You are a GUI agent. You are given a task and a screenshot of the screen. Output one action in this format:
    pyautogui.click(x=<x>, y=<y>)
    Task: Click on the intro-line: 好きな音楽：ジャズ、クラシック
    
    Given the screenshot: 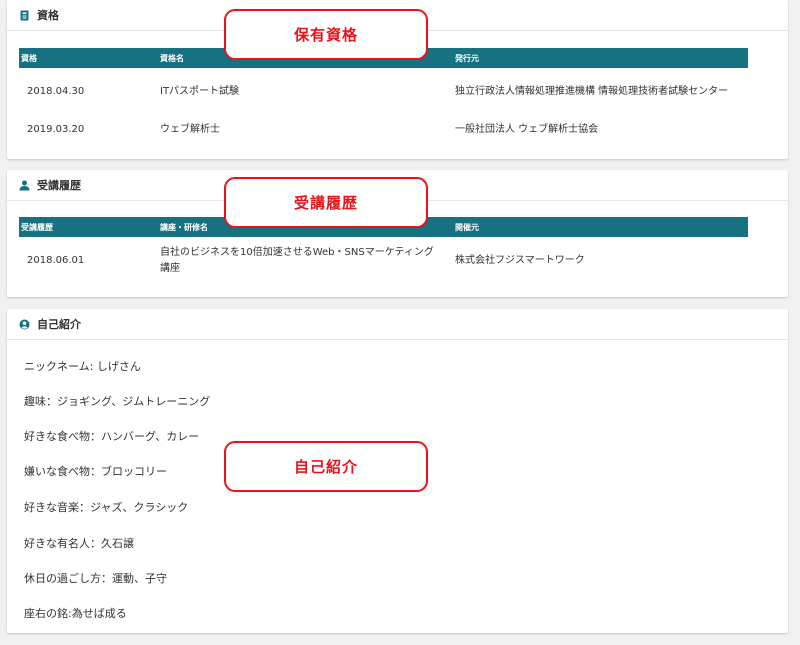 What is the action you would take?
    pyautogui.click(x=106, y=507)
    